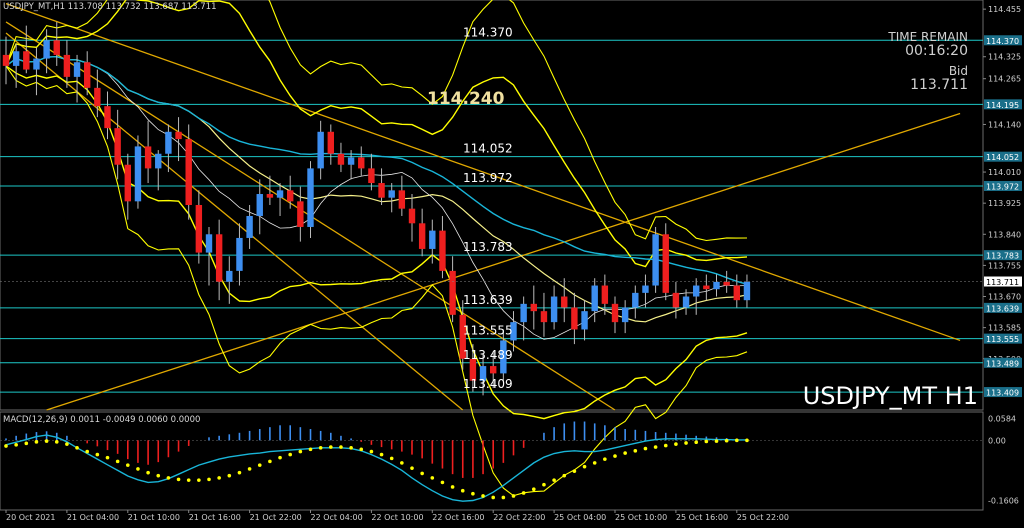 Image resolution: width=1024 pixels, height=528 pixels. I want to click on time-tick-label: 25 Oct 04:00, so click(580, 517).